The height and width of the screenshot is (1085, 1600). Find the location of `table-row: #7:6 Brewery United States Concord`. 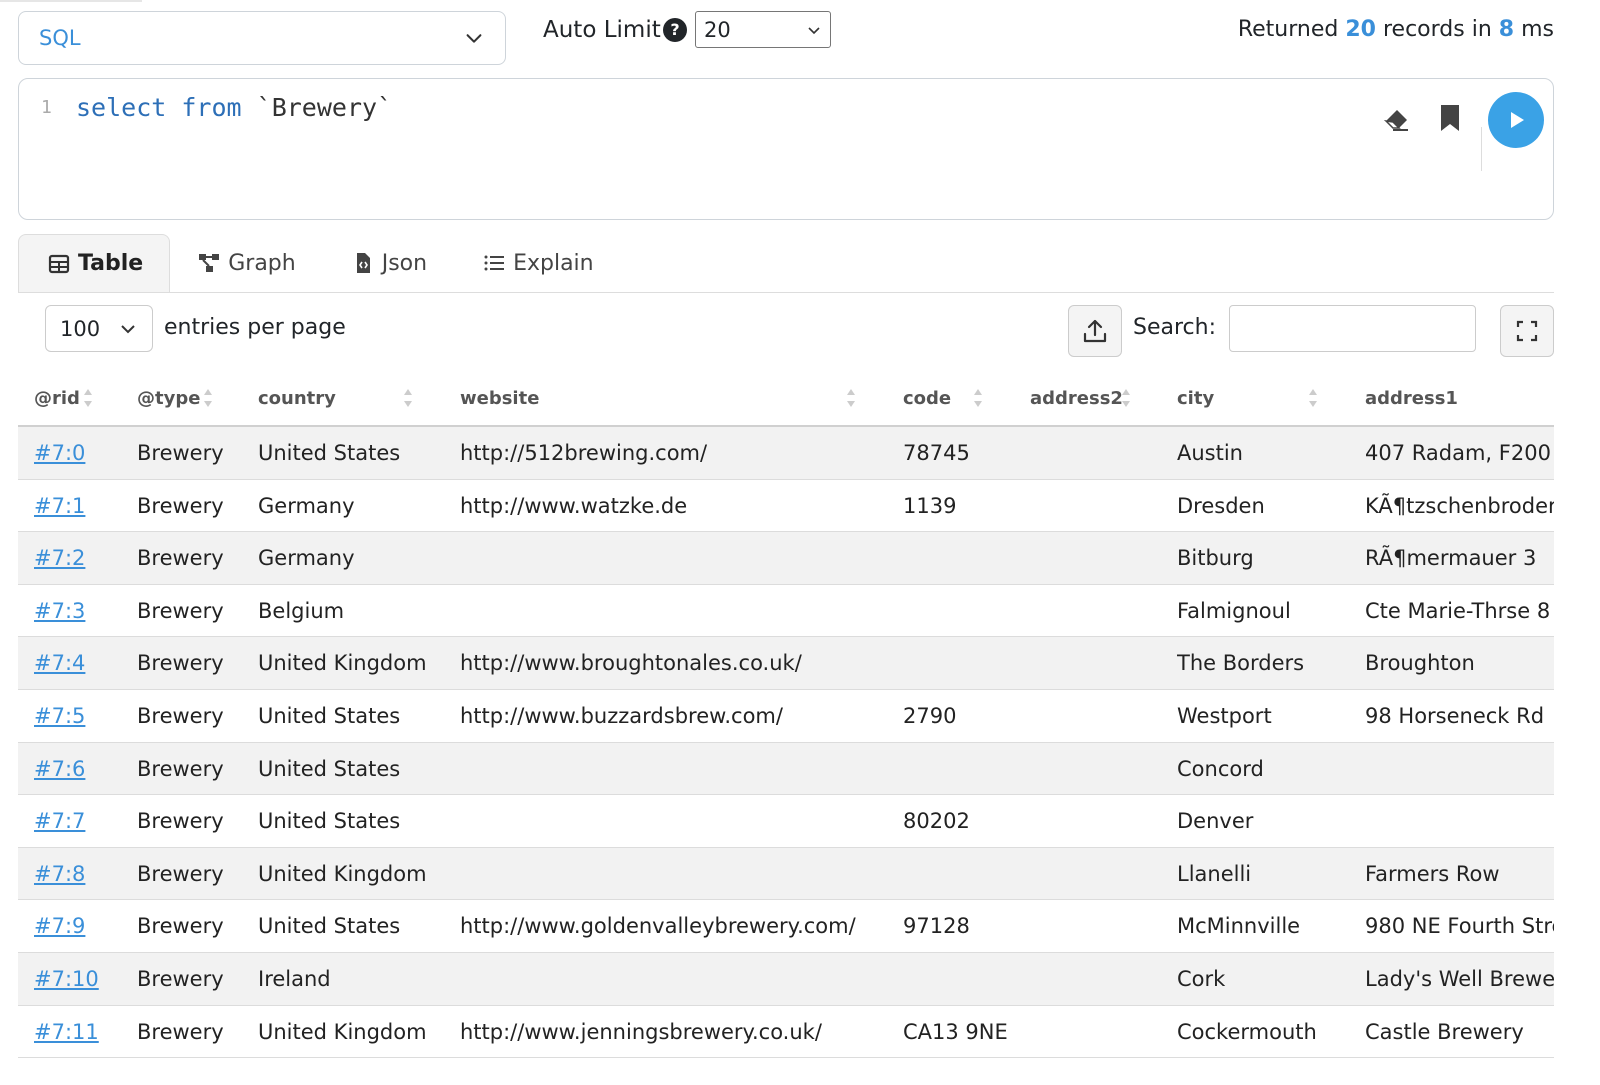

table-row: #7:6 Brewery United States Concord is located at coordinates (786, 769).